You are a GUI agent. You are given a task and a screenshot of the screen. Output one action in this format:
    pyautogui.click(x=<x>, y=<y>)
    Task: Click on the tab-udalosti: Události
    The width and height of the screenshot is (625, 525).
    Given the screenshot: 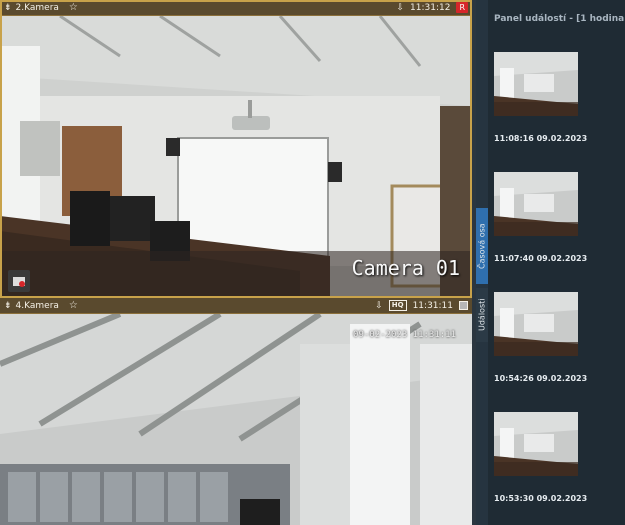 What is the action you would take?
    pyautogui.click(x=482, y=315)
    